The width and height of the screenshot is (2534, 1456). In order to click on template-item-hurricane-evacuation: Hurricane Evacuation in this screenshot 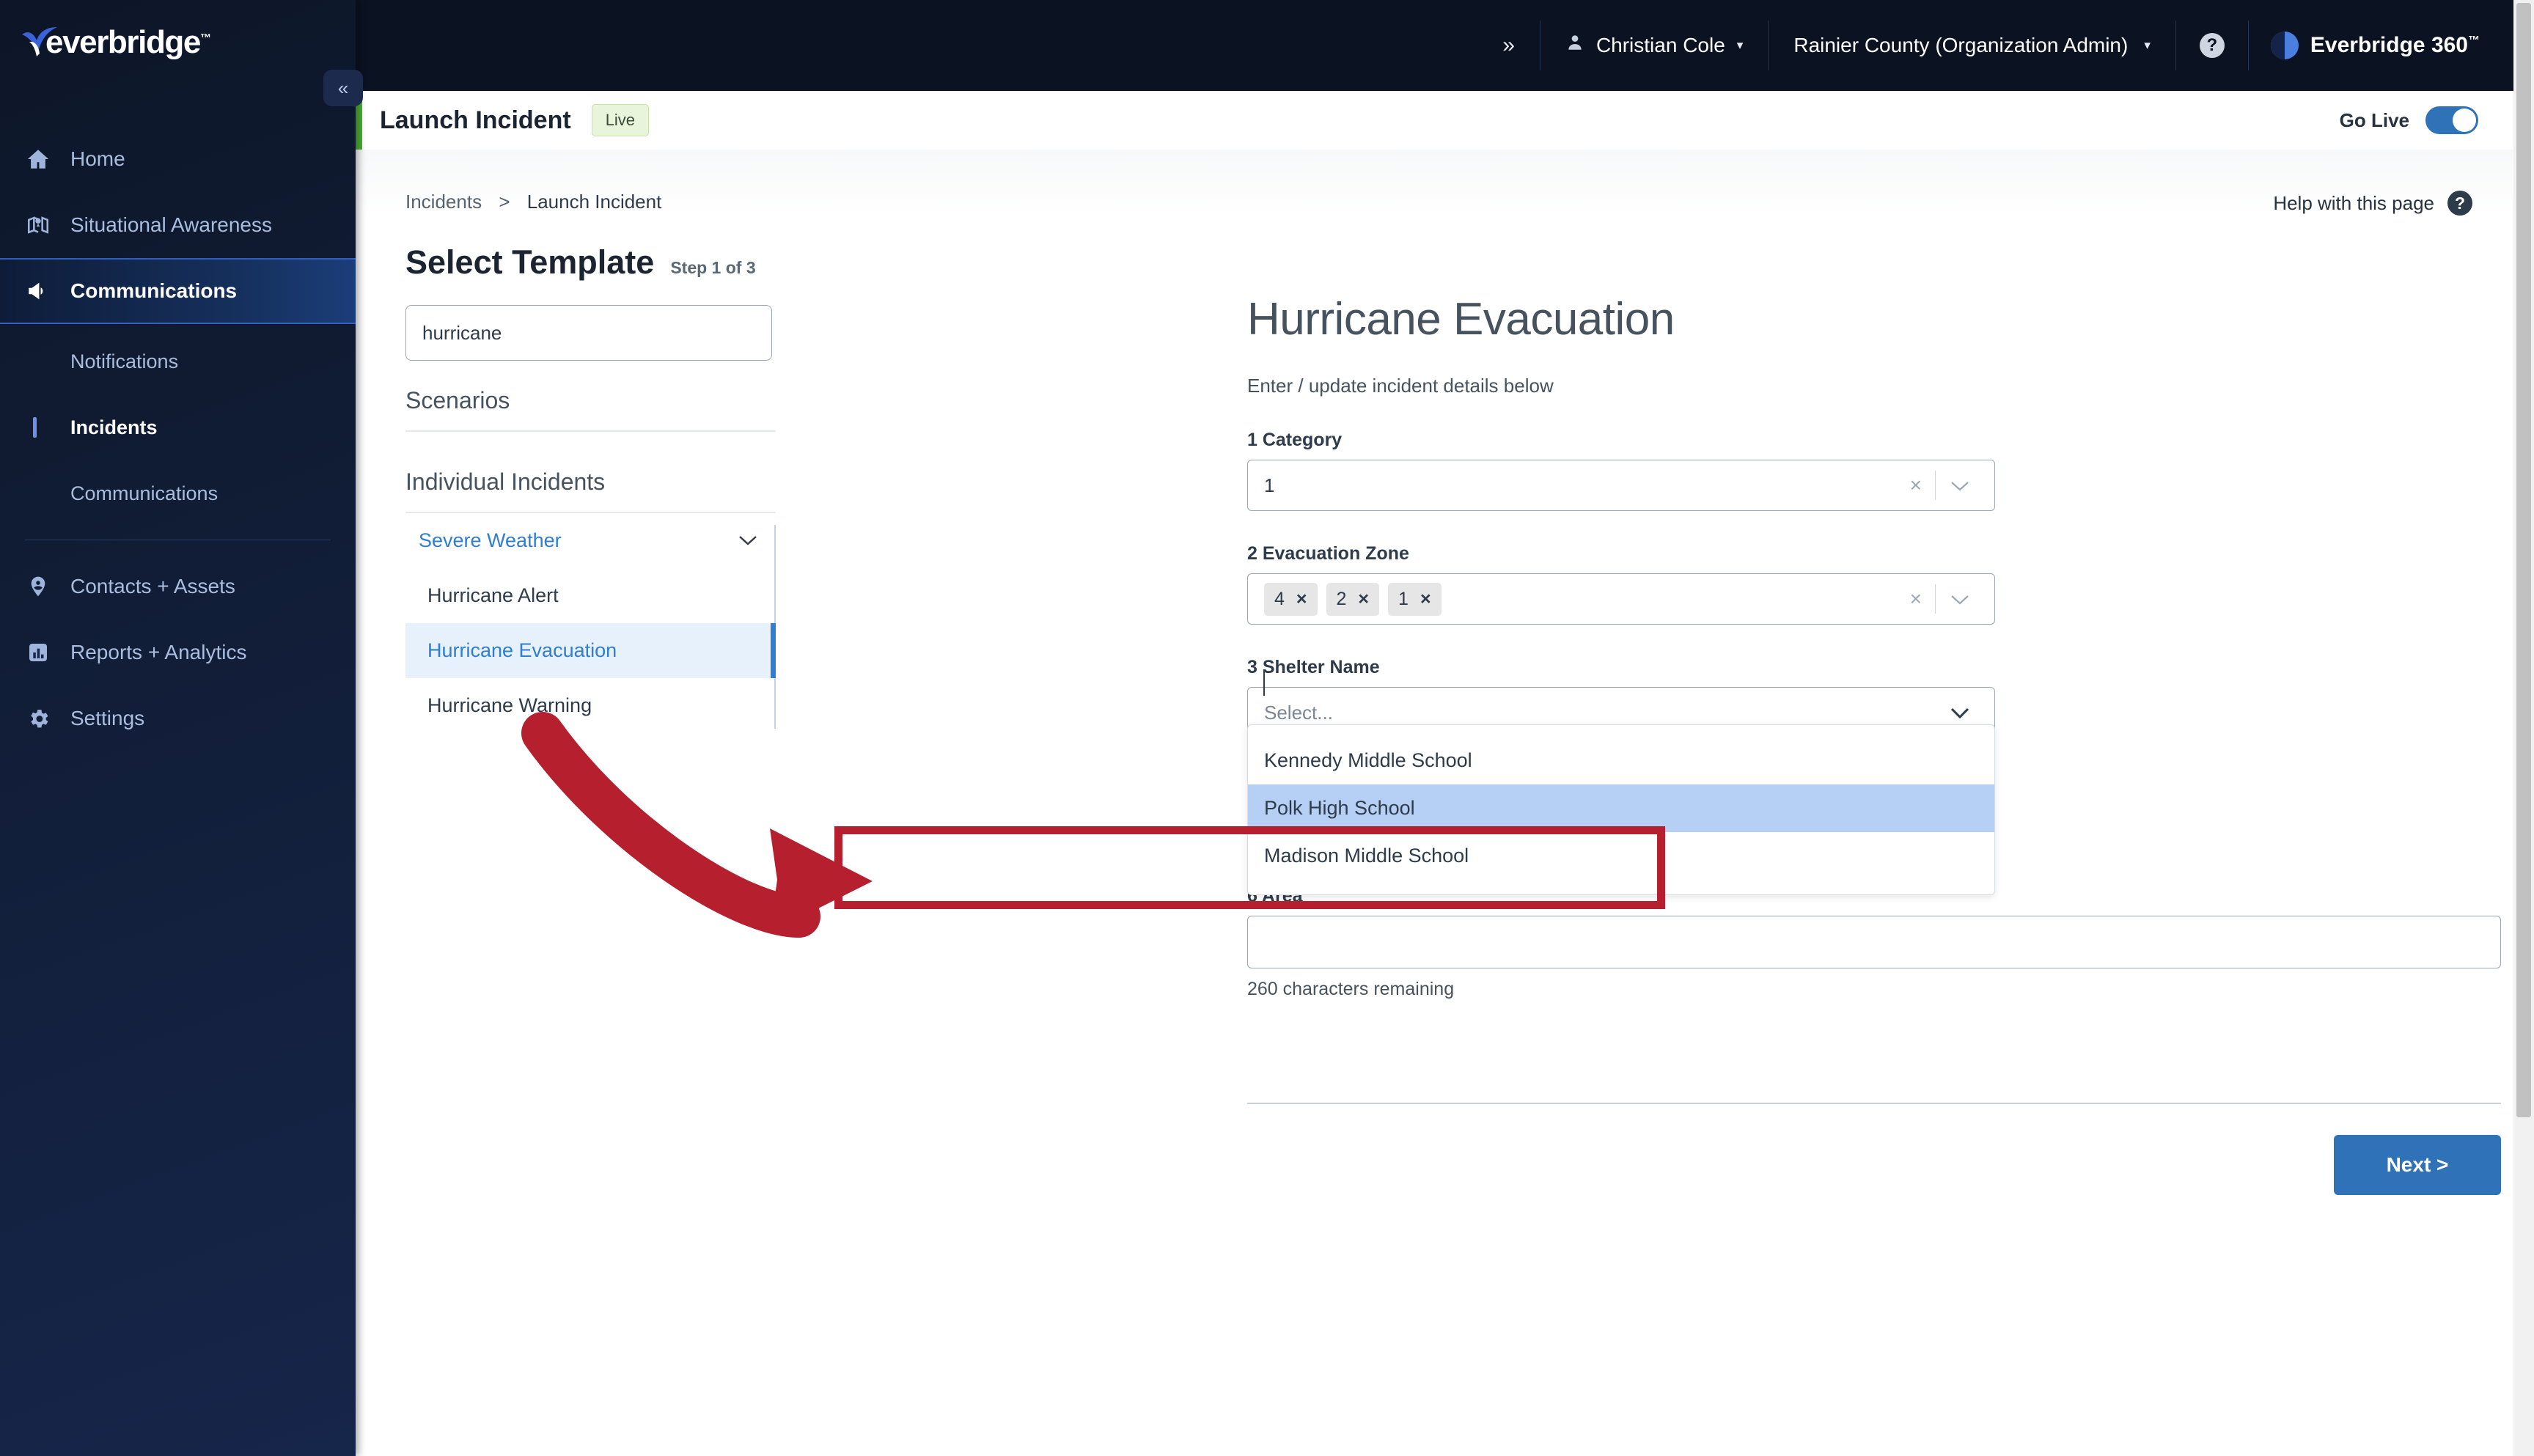, I will do `click(590, 650)`.